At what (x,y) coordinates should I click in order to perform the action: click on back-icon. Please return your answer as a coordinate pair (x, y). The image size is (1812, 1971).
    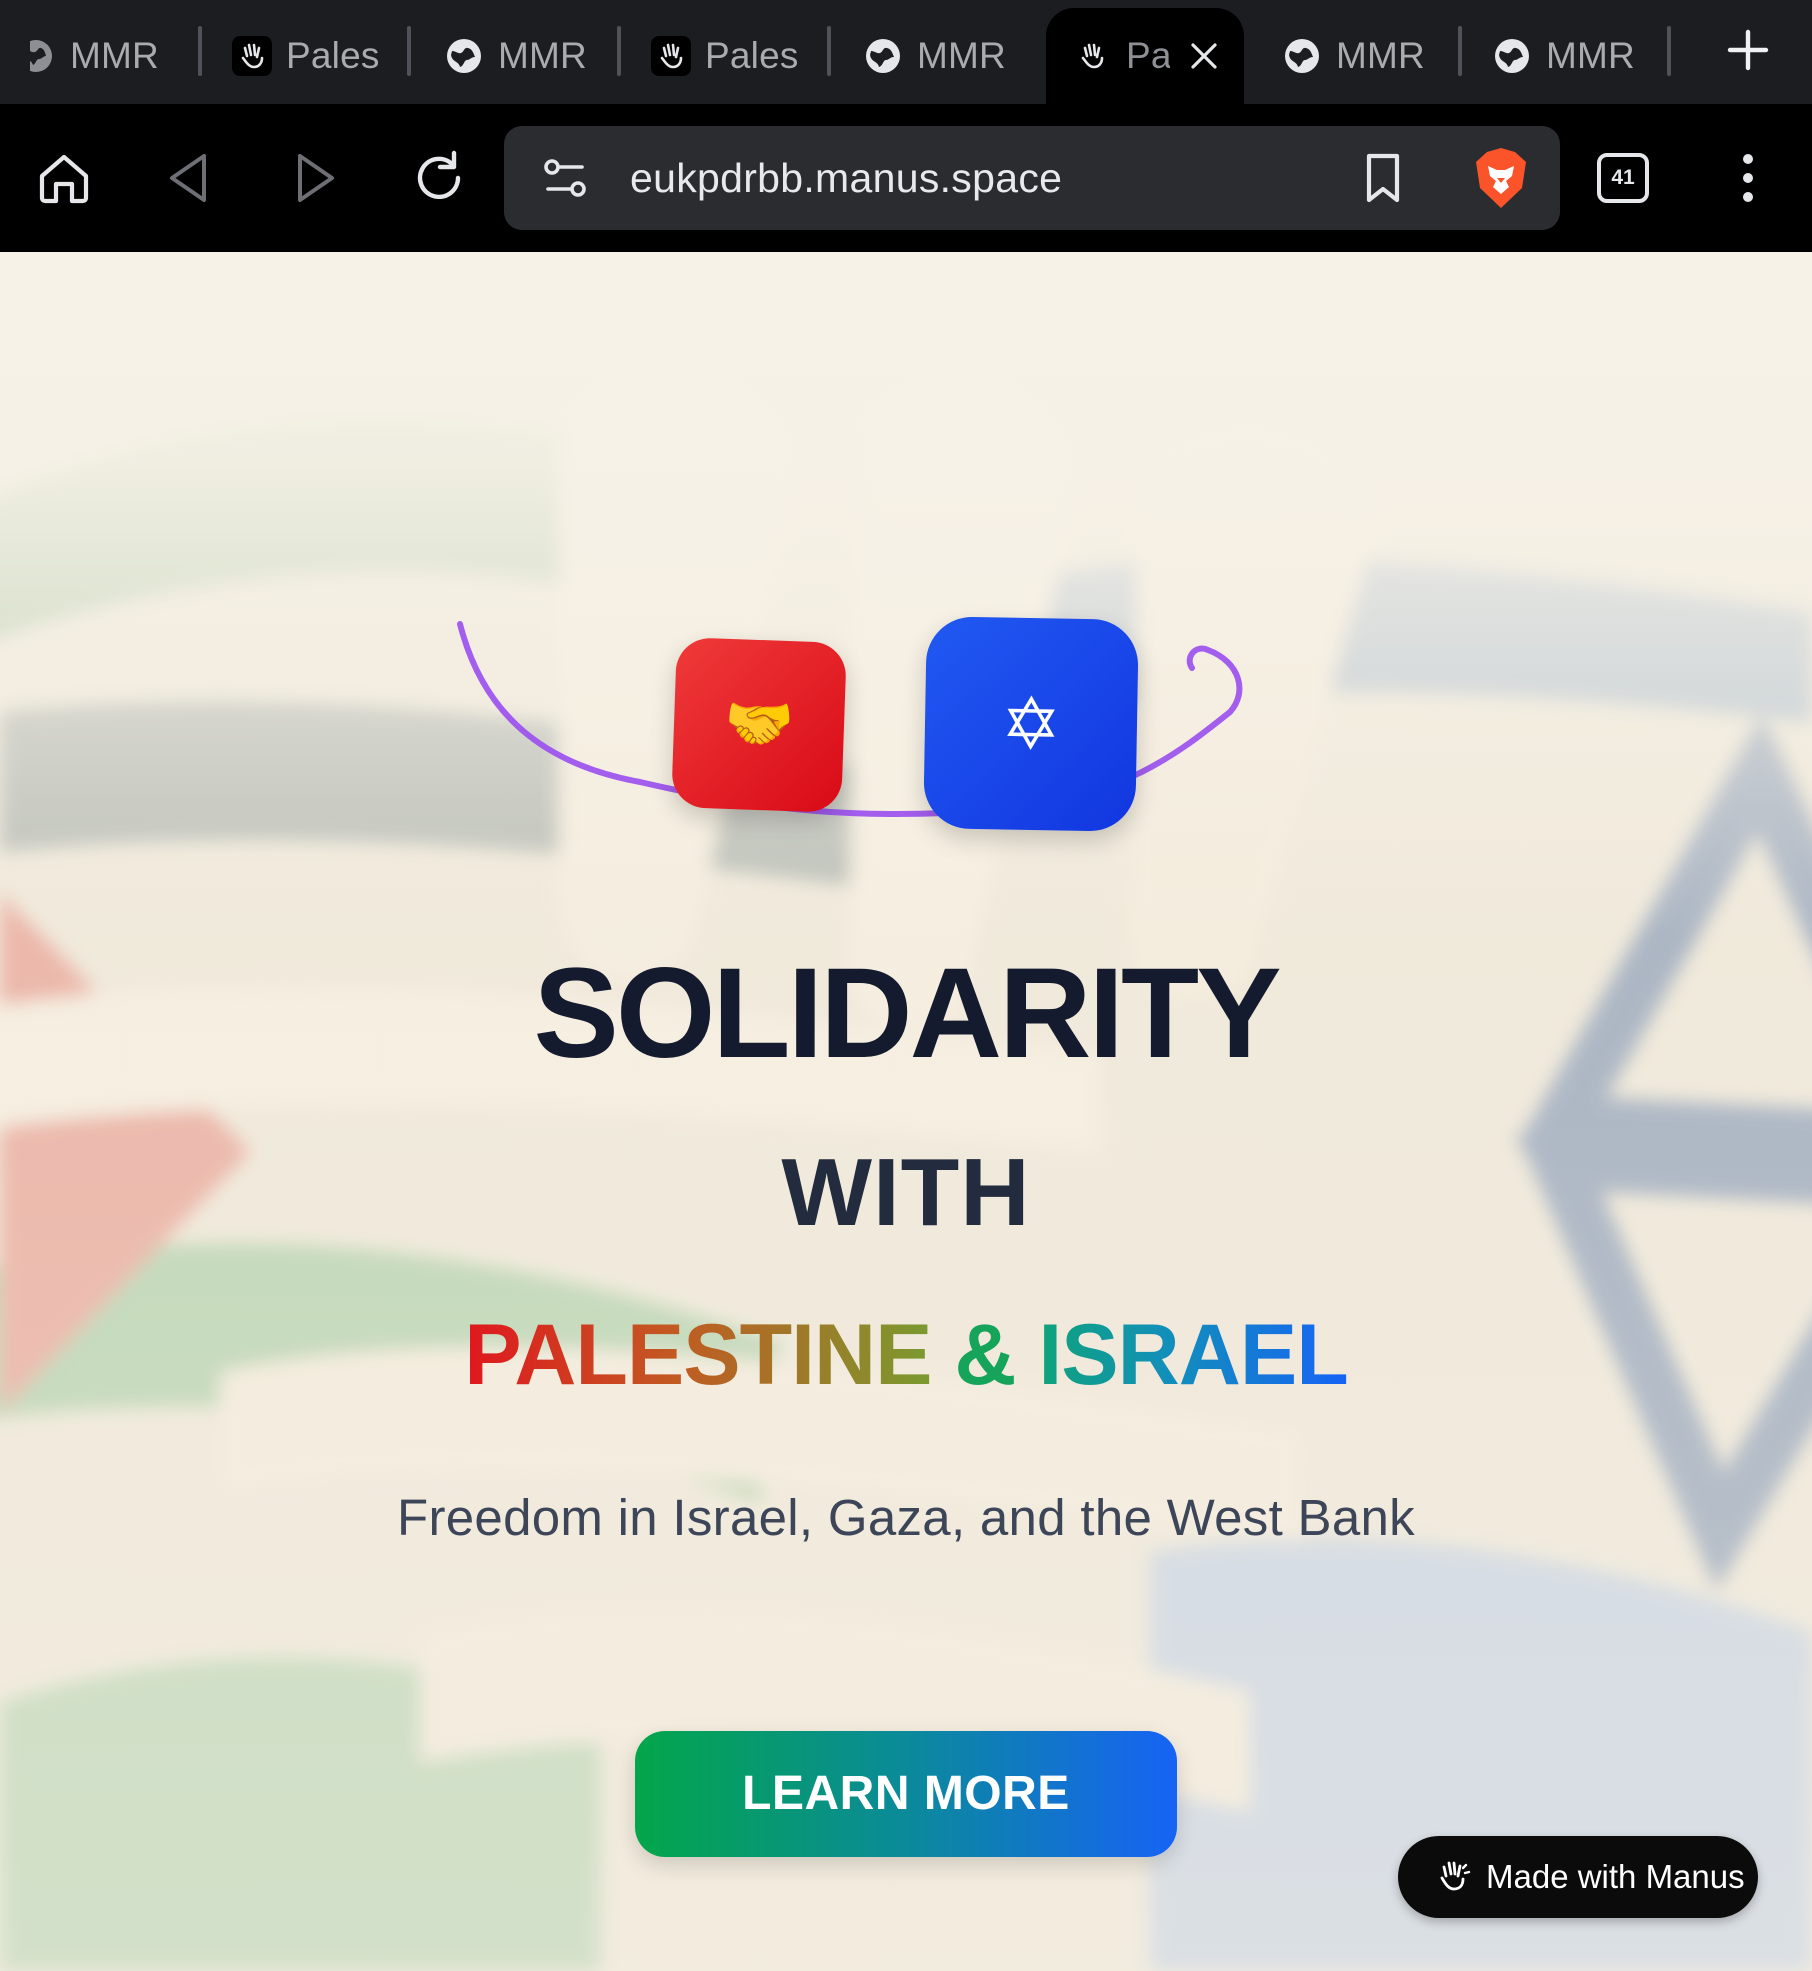
    Looking at the image, I should click on (190, 178).